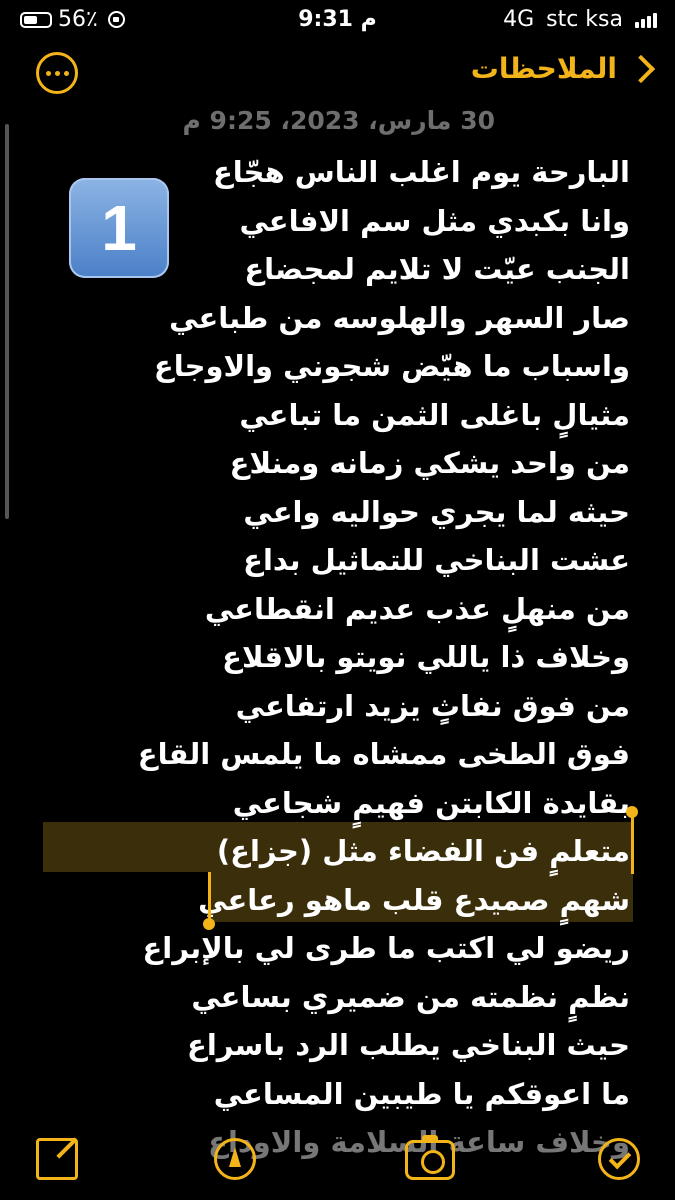 Image resolution: width=675 pixels, height=1200 pixels. Describe the element at coordinates (423, 851) in the screenshot. I see `note-line: متعلمٍ فن الفضاء مثل (جزاع)` at that location.